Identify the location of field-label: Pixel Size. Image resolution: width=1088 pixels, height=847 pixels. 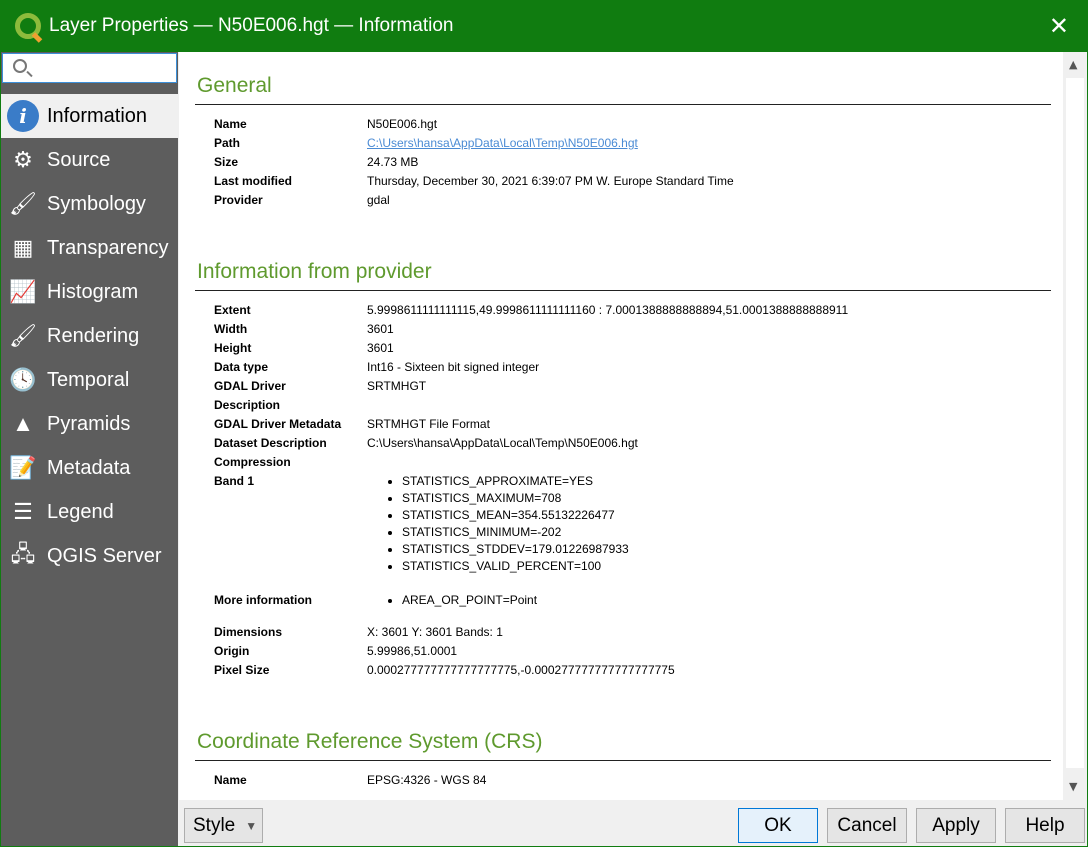
(242, 670).